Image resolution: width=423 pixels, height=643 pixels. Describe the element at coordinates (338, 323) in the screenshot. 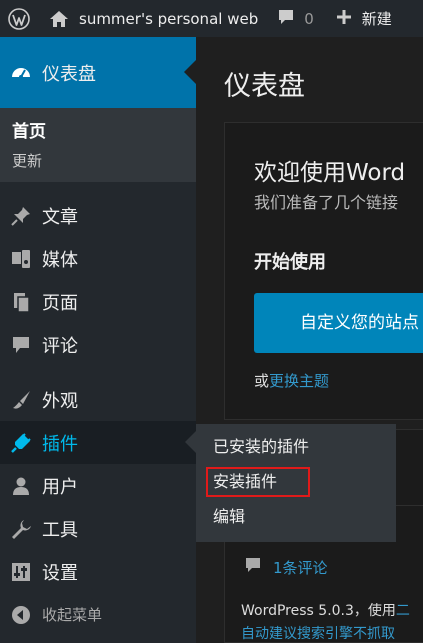

I see `customize-site-button: 自定义您的站点` at that location.